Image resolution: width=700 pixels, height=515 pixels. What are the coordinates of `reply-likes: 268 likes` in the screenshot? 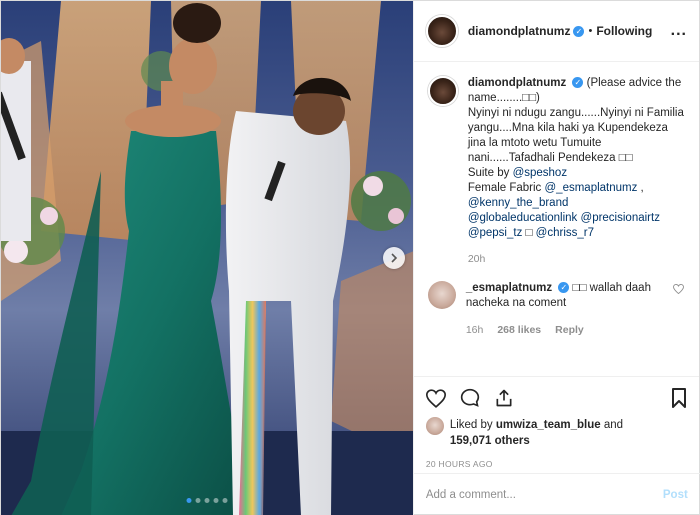 It's located at (519, 330).